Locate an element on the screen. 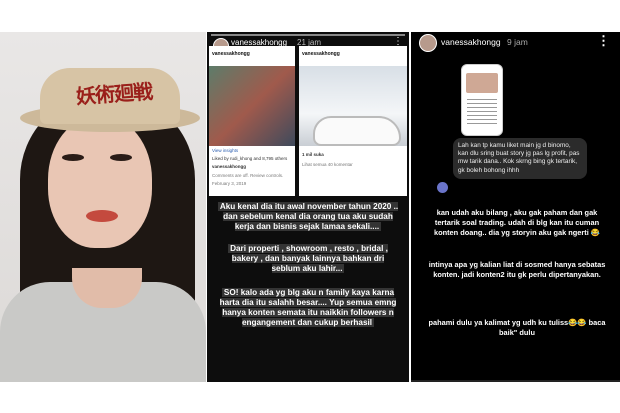  story-time: 9 jam is located at coordinates (517, 42).